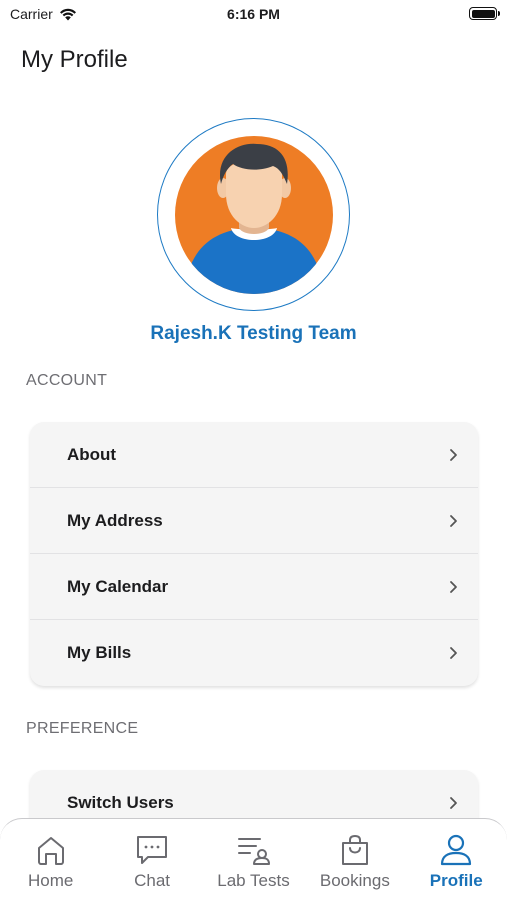  What do you see at coordinates (118, 586) in the screenshot?
I see `menu-item-label: My Calendar` at bounding box center [118, 586].